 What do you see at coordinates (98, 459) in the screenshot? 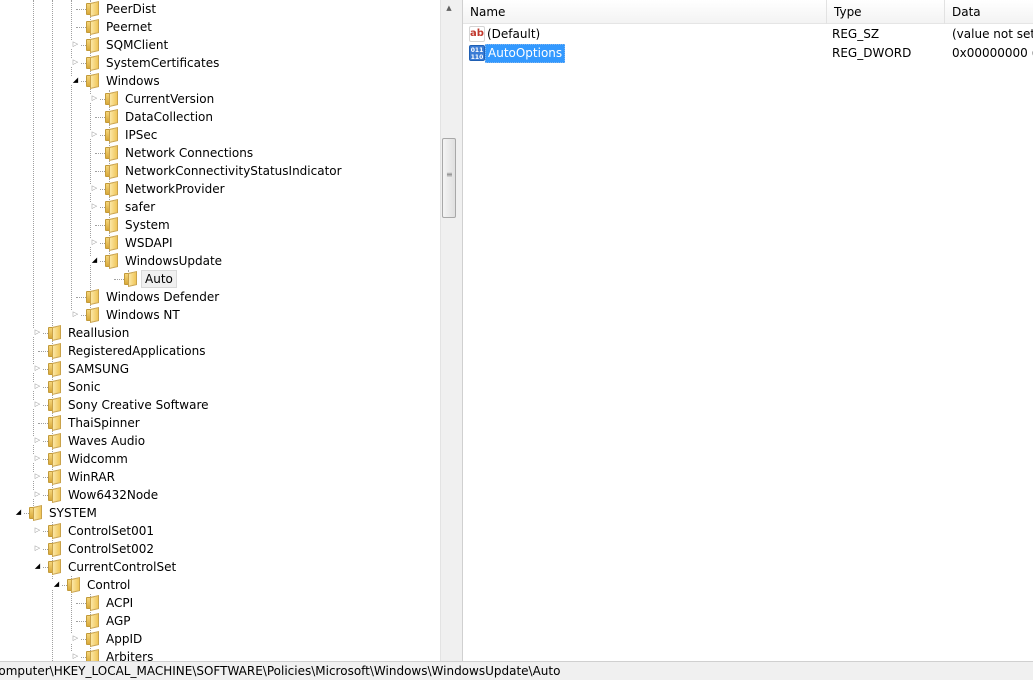
I see `tree-node-label: Widcomm` at bounding box center [98, 459].